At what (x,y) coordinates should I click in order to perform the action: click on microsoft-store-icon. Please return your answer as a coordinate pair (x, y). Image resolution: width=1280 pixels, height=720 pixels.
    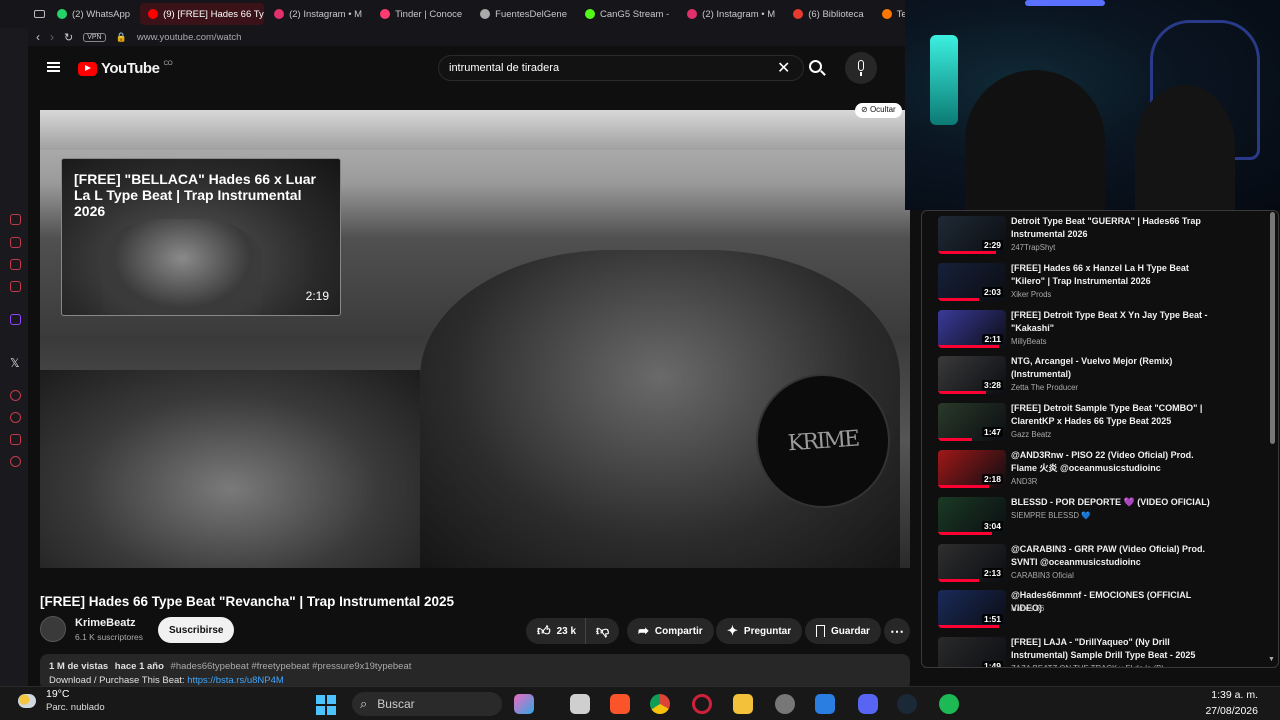
    Looking at the image, I should click on (825, 704).